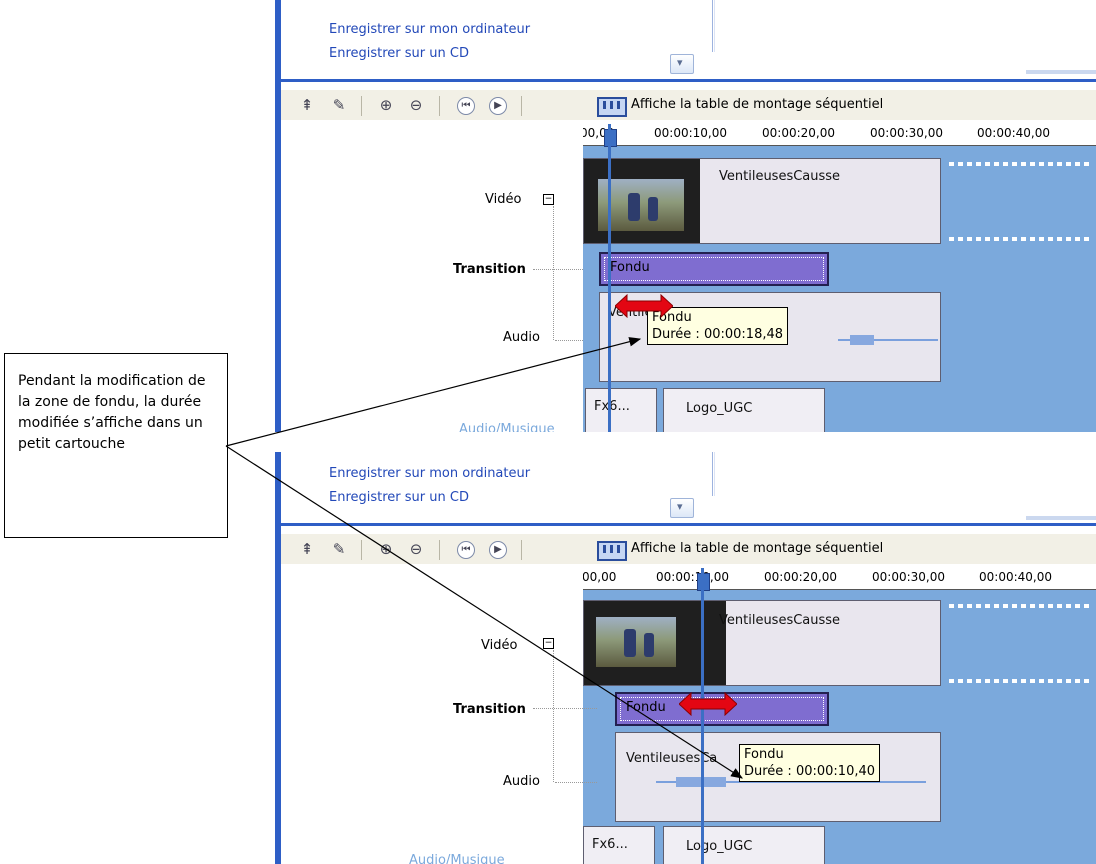  I want to click on pointer-line-top, so click(433, 392).